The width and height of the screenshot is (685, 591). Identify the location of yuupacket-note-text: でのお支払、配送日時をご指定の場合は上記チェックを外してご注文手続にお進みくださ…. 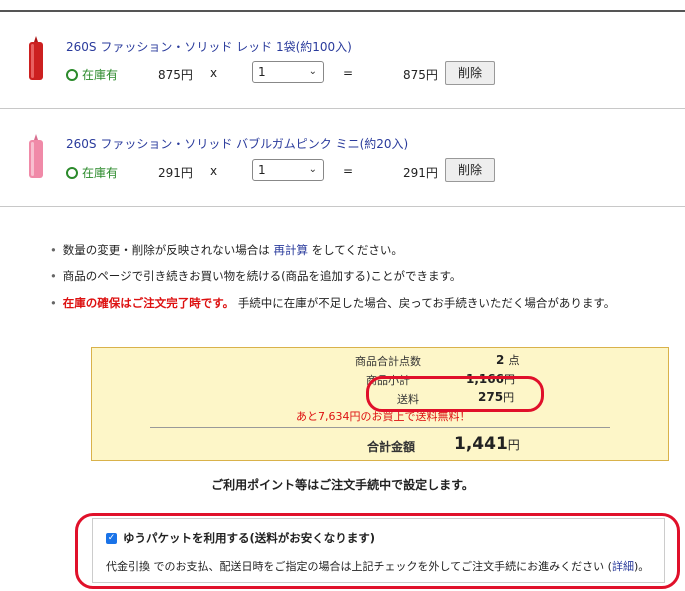
(379, 566).